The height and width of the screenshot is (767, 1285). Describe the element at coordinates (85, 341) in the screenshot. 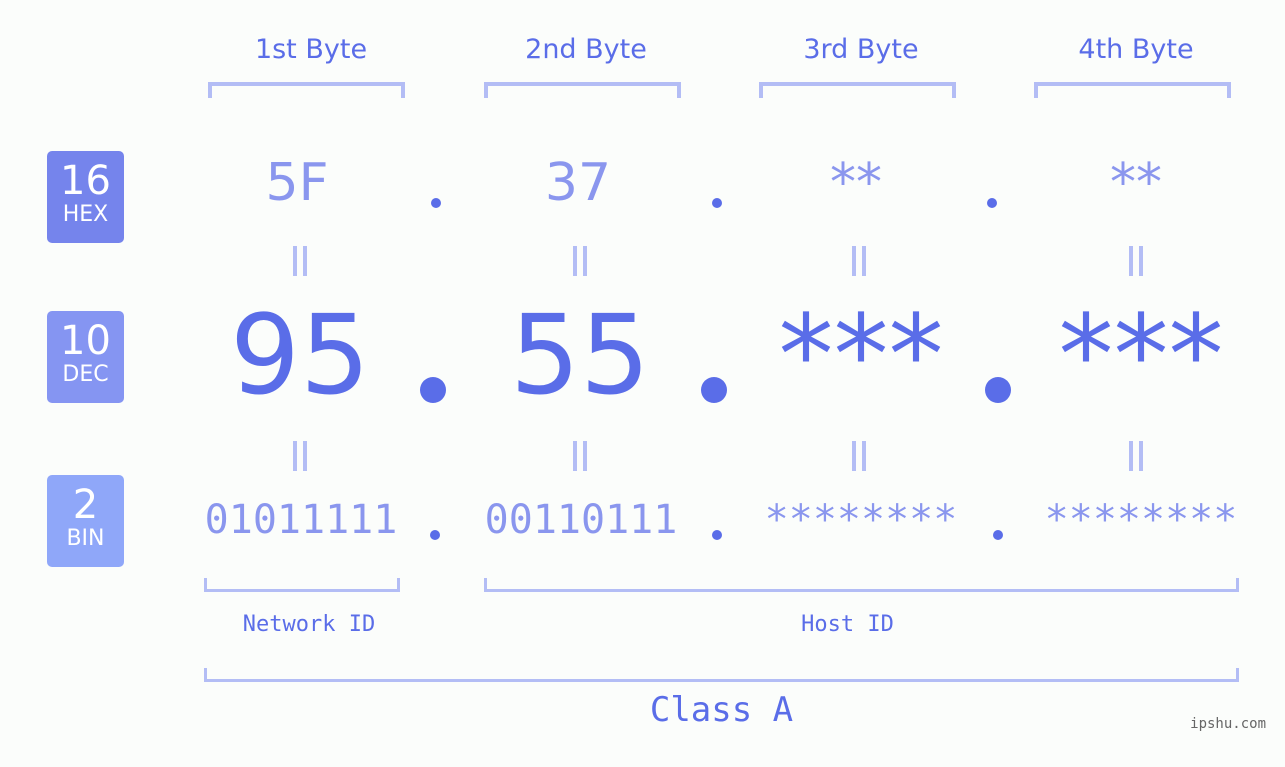

I see `dec-base-number: 10` at that location.